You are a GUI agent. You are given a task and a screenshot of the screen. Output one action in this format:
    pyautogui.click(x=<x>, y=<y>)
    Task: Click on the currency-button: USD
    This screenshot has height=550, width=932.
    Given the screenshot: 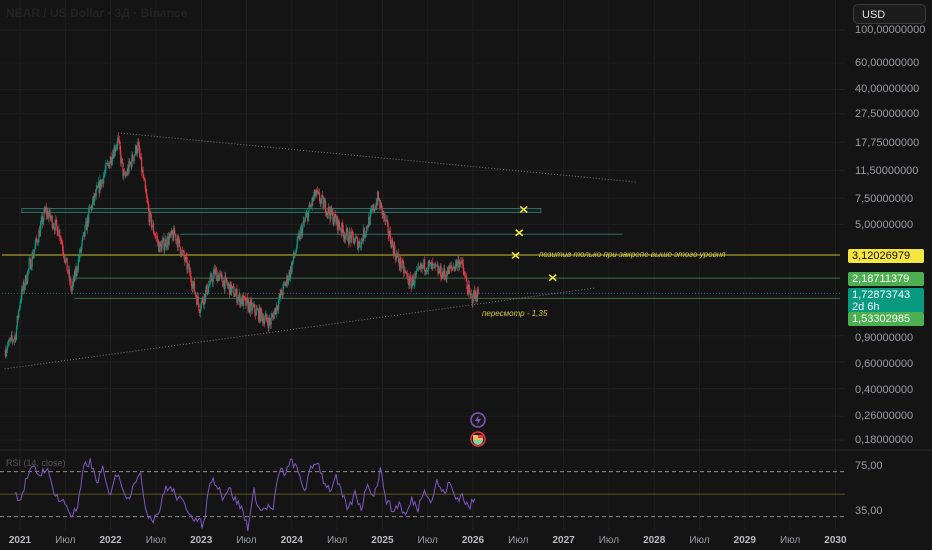 What is the action you would take?
    pyautogui.click(x=889, y=14)
    